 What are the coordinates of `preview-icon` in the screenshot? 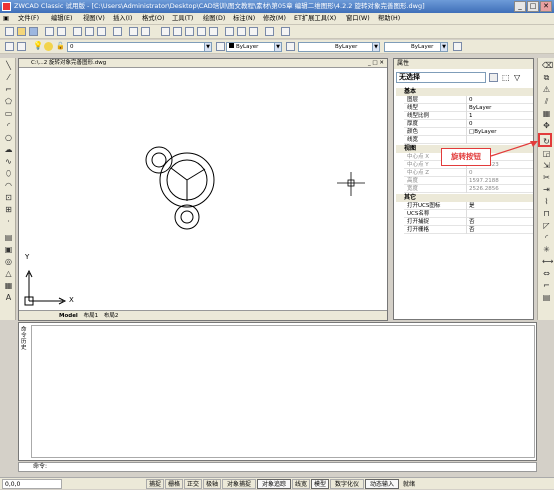 It's located at (61, 31).